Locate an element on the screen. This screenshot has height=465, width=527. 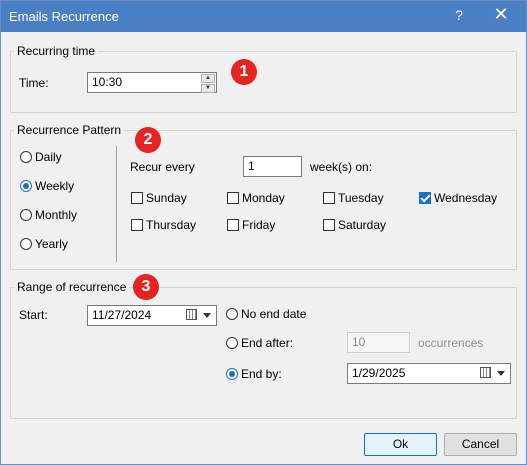
radio-no-end-date is located at coordinates (232, 314).